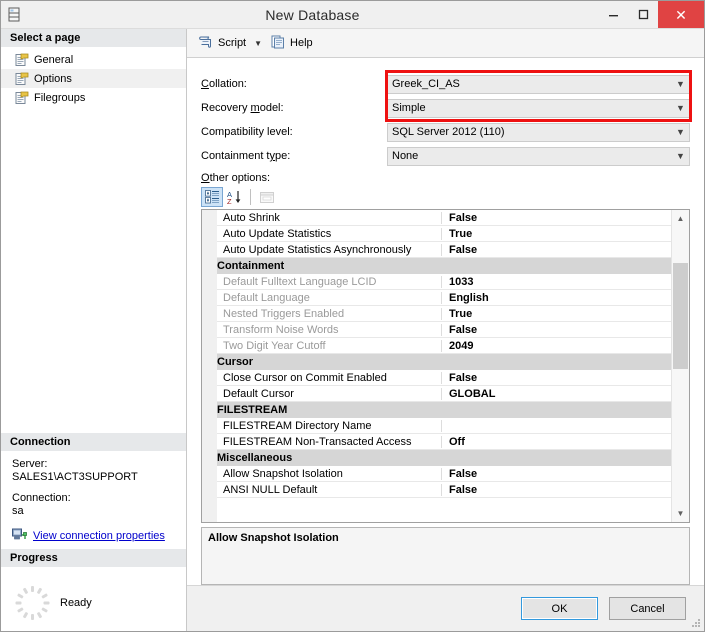 The width and height of the screenshot is (705, 632). I want to click on progress-header: Progress, so click(93, 557).